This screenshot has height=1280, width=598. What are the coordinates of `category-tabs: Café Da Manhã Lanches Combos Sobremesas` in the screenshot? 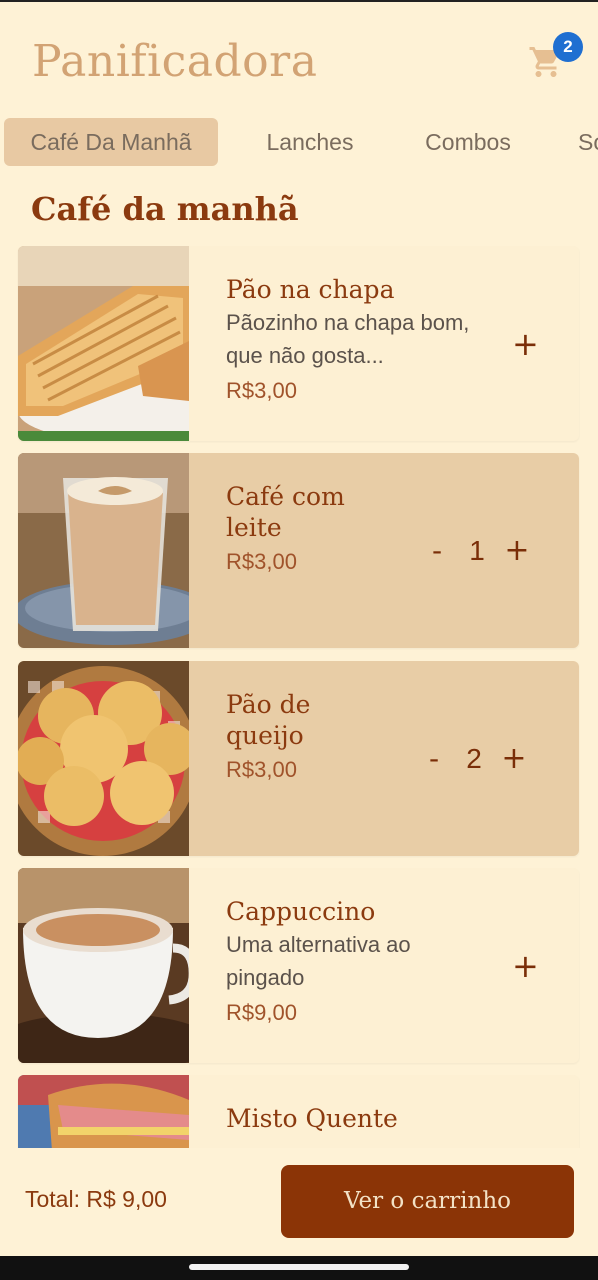 It's located at (299, 142).